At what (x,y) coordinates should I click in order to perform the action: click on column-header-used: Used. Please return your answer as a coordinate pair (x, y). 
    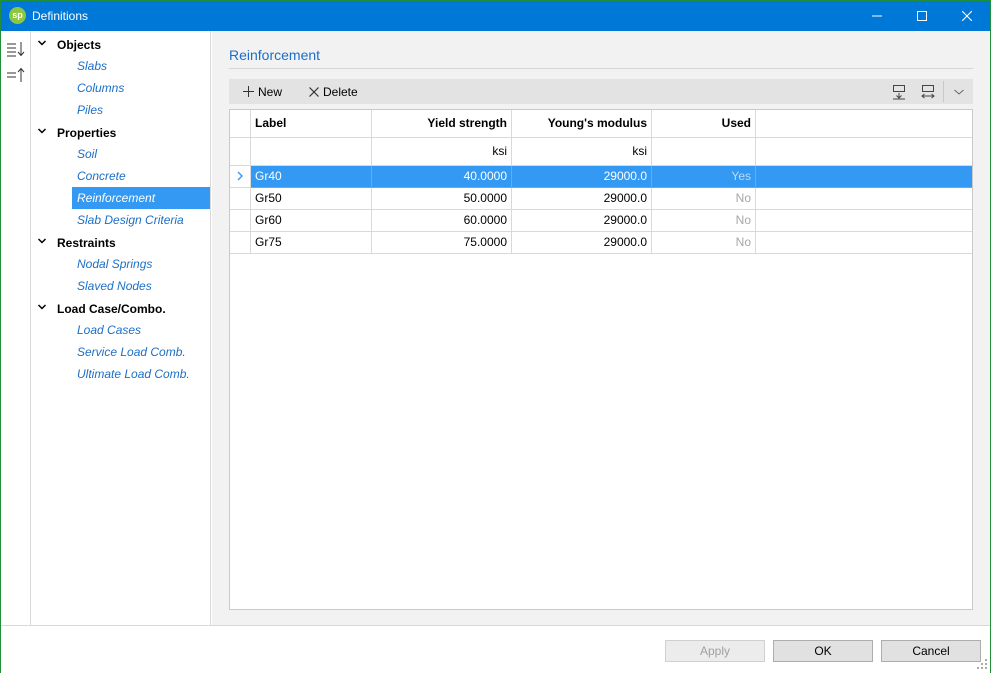
    Looking at the image, I should click on (704, 124).